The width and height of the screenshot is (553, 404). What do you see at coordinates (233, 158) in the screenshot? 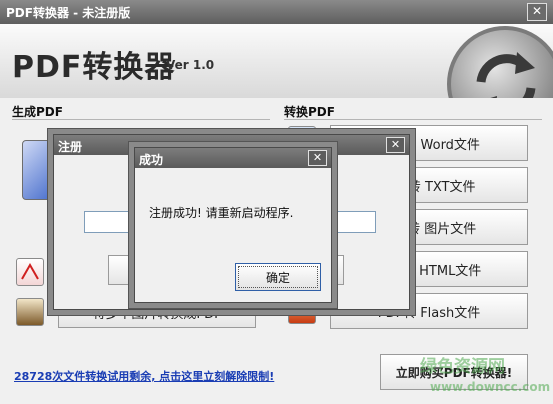
I see `success-dialog-titlebar: 成功 ✕` at bounding box center [233, 158].